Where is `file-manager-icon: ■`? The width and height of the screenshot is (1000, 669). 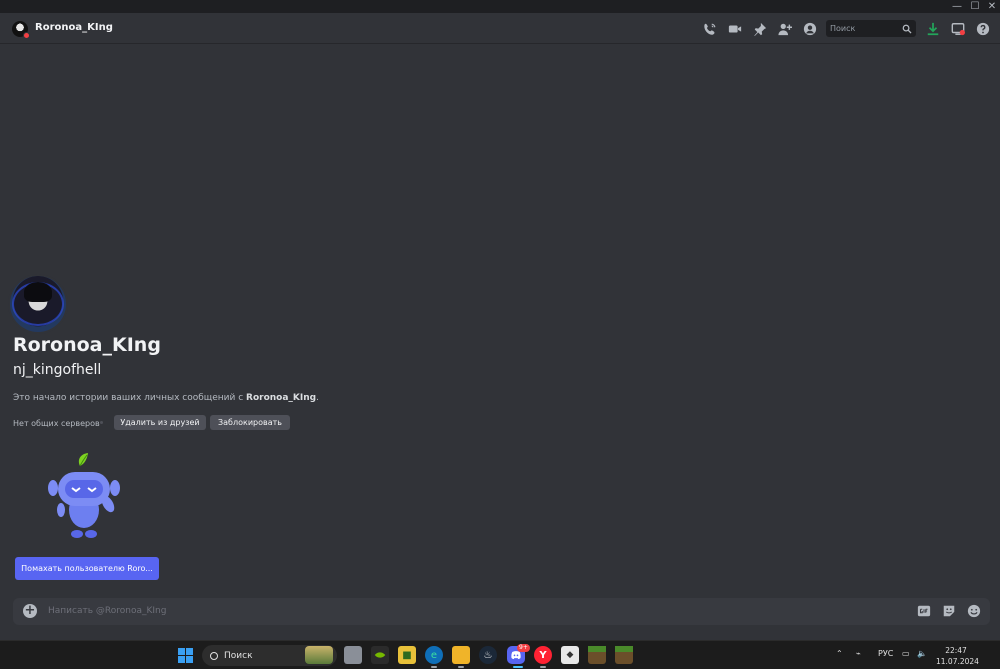
file-manager-icon: ■ is located at coordinates (407, 655).